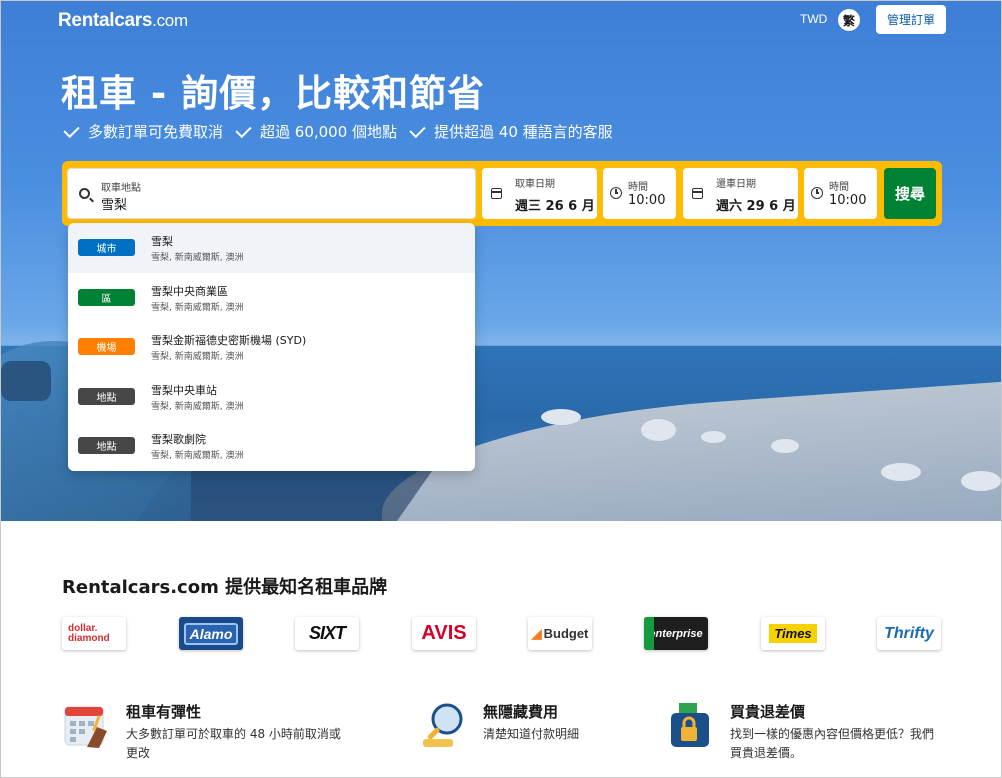  What do you see at coordinates (273, 93) in the screenshot?
I see `page-headline: 租車 - 詢價，比較和節省` at bounding box center [273, 93].